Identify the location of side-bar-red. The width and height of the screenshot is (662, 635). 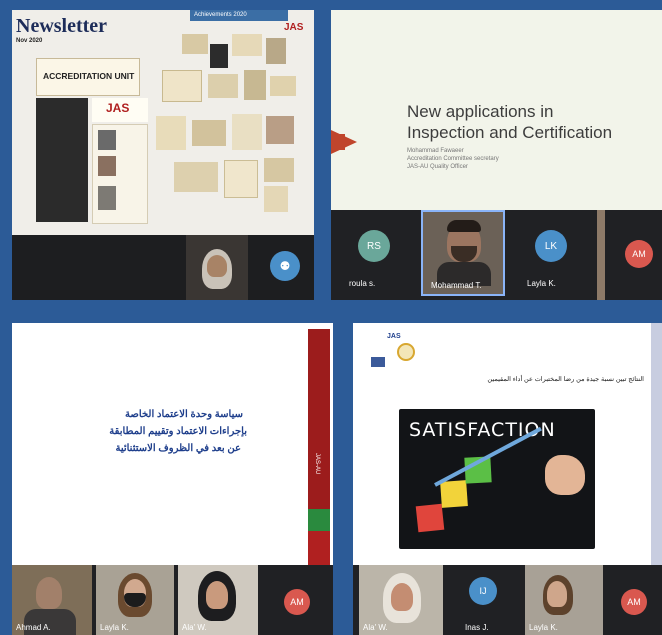
(319, 419).